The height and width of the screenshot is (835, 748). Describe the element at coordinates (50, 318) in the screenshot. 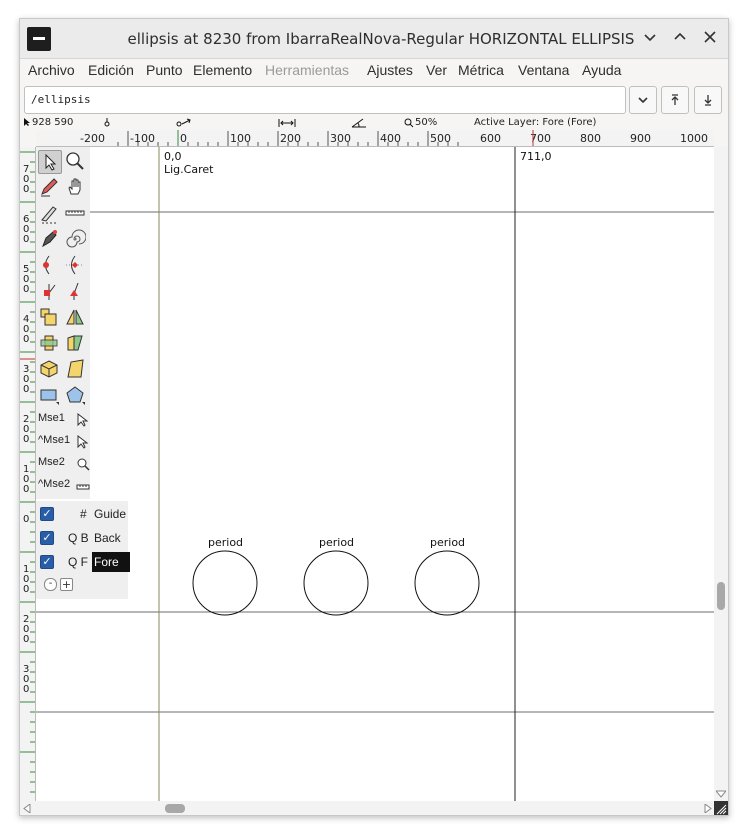

I see `scale-tool` at that location.